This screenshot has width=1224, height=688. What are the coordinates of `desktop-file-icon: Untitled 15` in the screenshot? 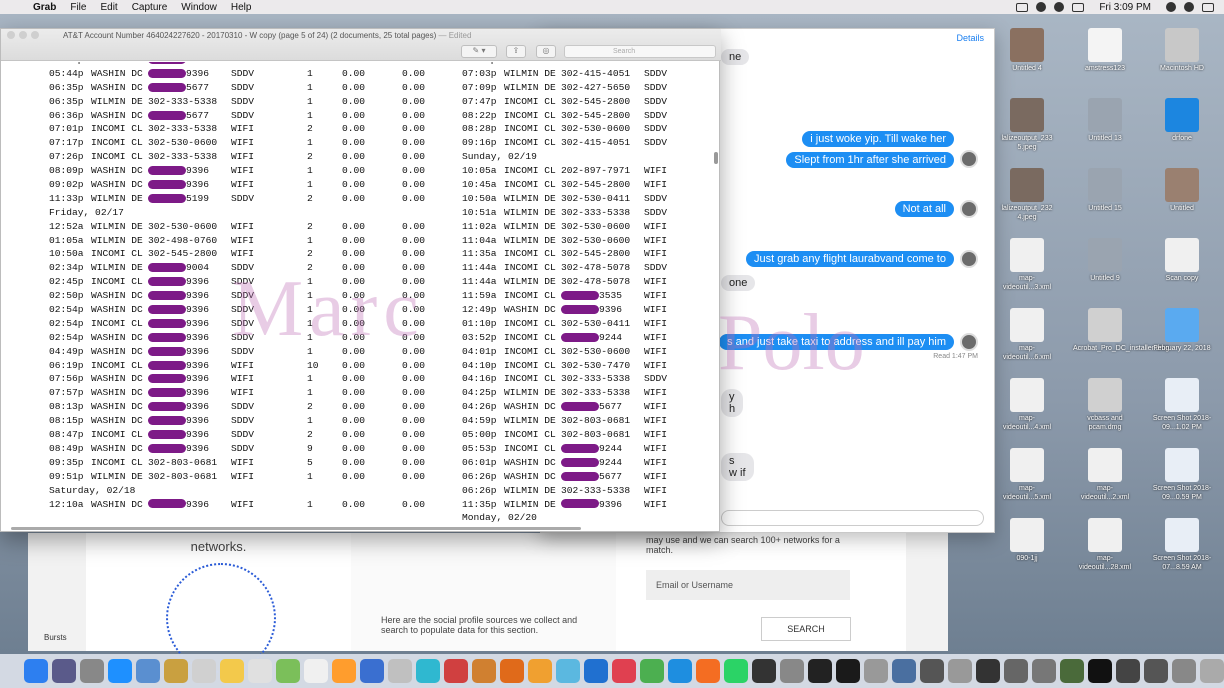 It's located at (1105, 190).